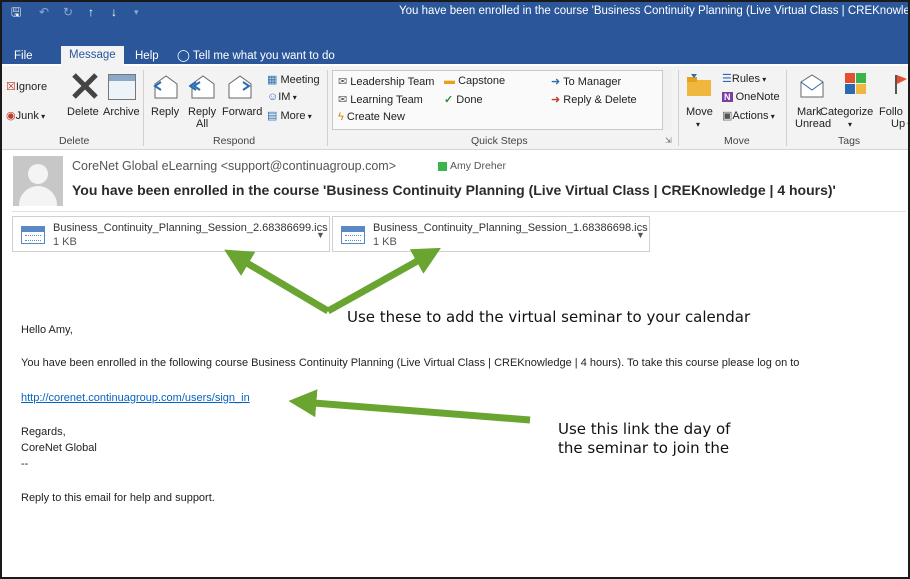 This screenshot has height=579, width=910. I want to click on move-button: Move ▾, so click(699, 118).